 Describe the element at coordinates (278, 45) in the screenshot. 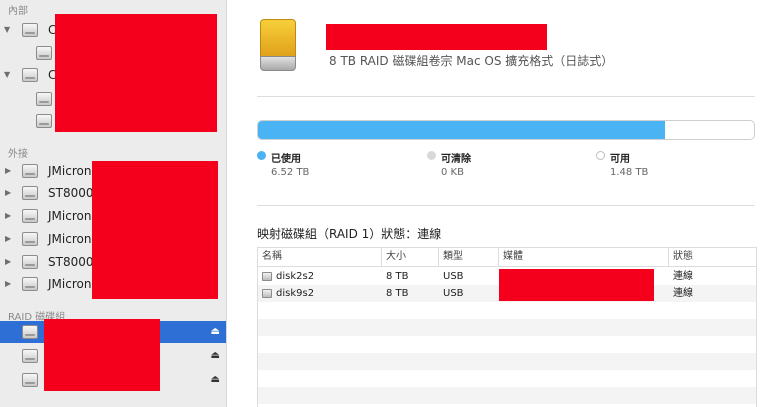

I see `volume-drive-icon` at that location.